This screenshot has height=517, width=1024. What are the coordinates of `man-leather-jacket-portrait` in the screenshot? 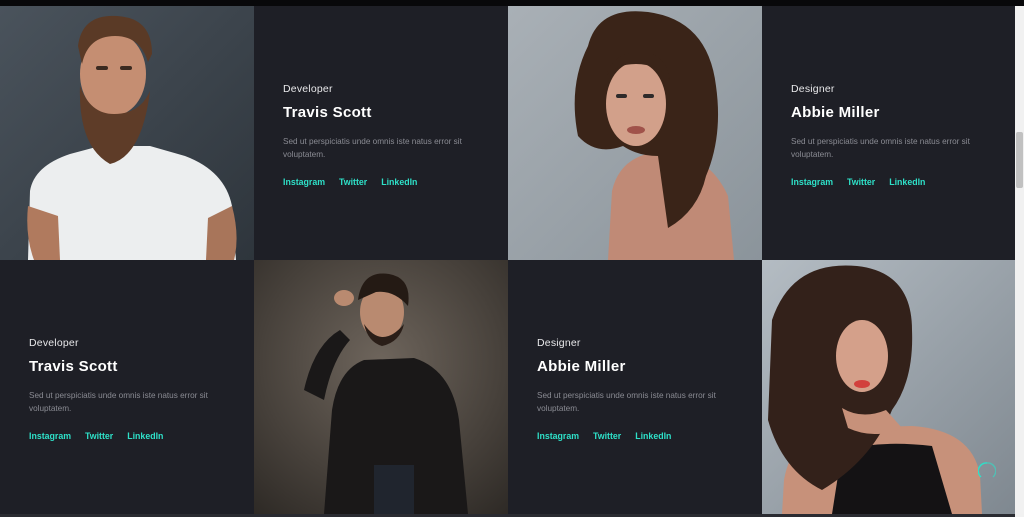 It's located at (381, 387).